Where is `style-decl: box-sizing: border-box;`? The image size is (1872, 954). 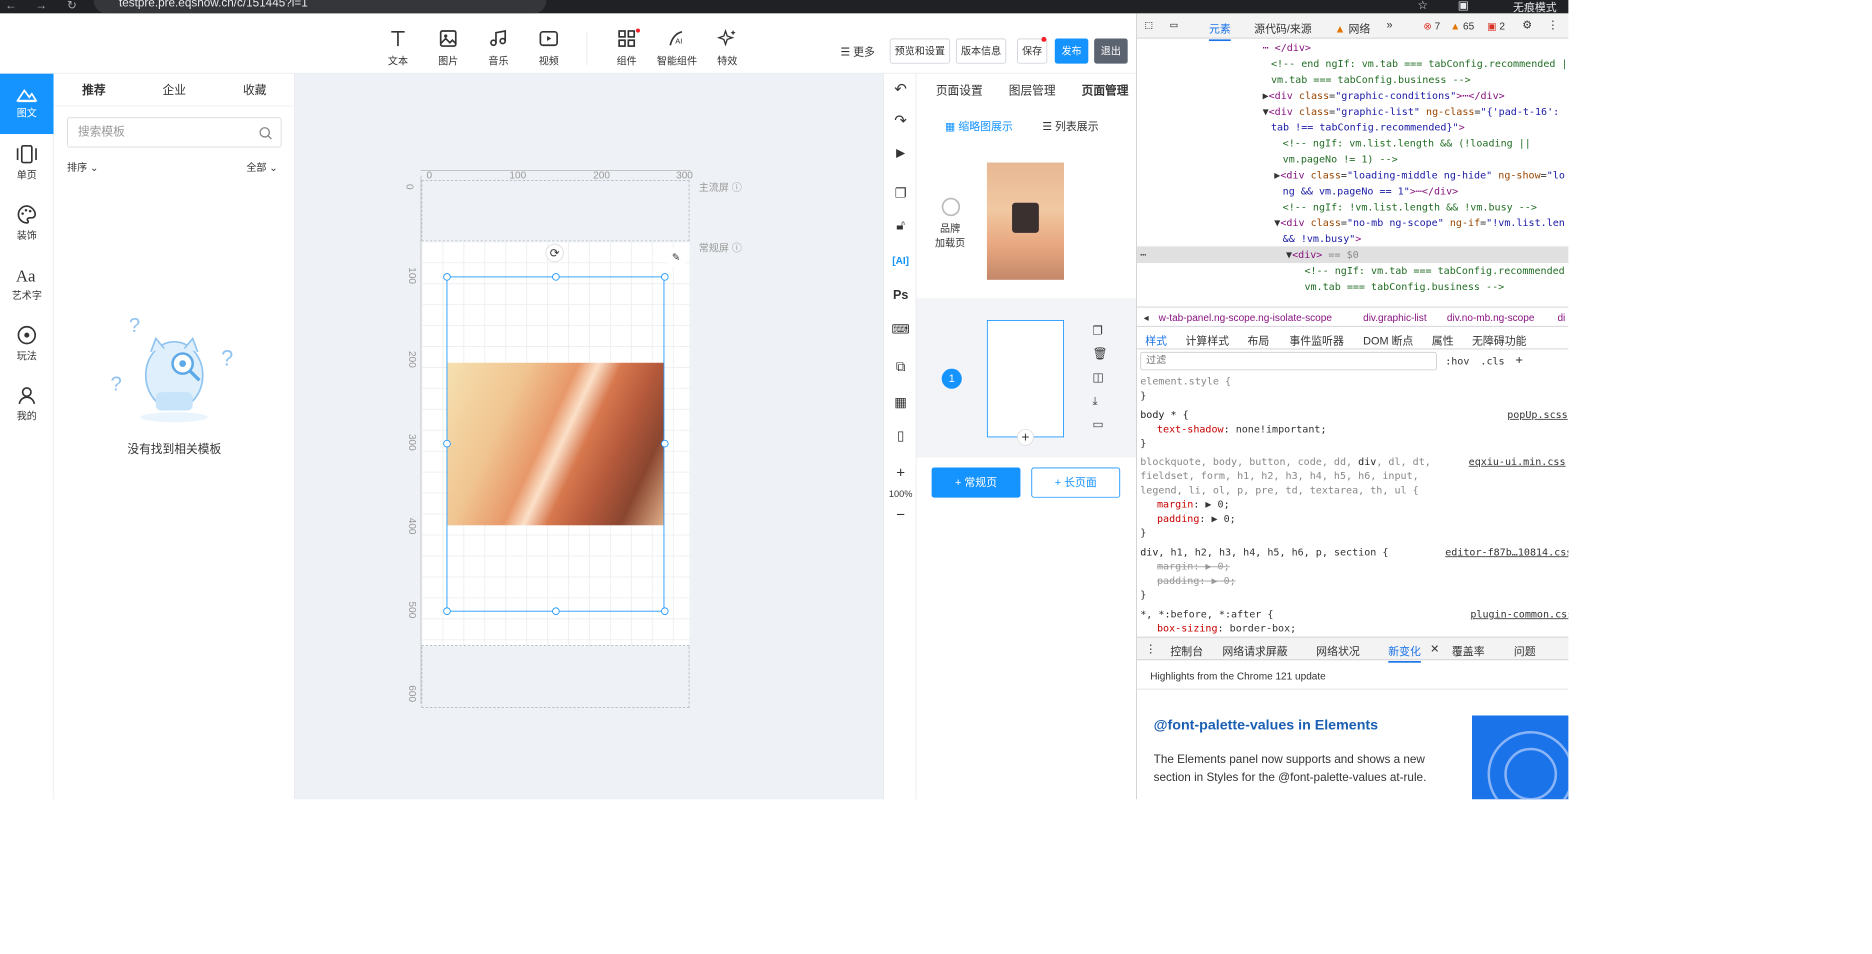 style-decl: box-sizing: border-box; is located at coordinates (1226, 629).